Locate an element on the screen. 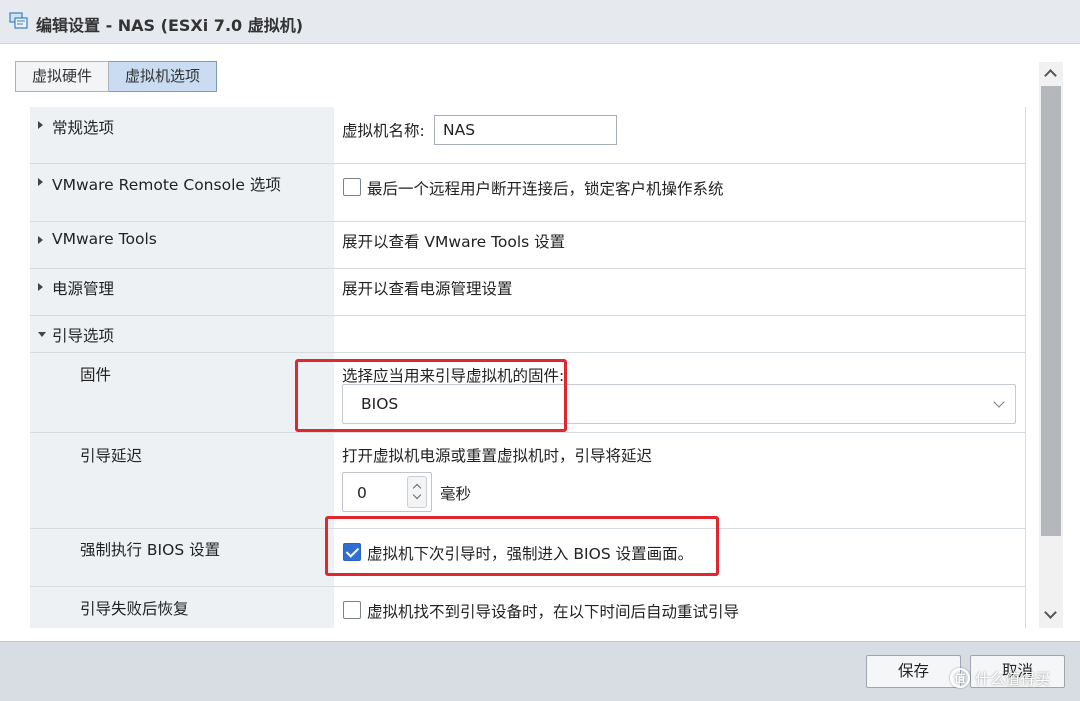 The image size is (1080, 701). section-header-boot: 引导选项 is located at coordinates (182, 334).